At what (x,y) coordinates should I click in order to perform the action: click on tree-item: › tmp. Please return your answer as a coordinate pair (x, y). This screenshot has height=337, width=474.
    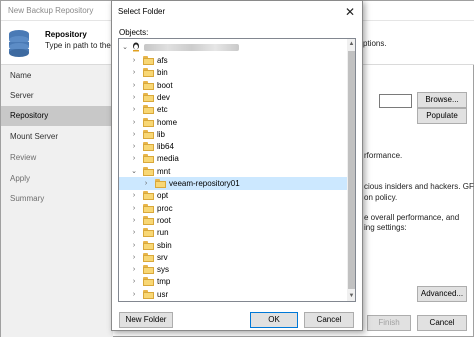
    Looking at the image, I should click on (233, 281).